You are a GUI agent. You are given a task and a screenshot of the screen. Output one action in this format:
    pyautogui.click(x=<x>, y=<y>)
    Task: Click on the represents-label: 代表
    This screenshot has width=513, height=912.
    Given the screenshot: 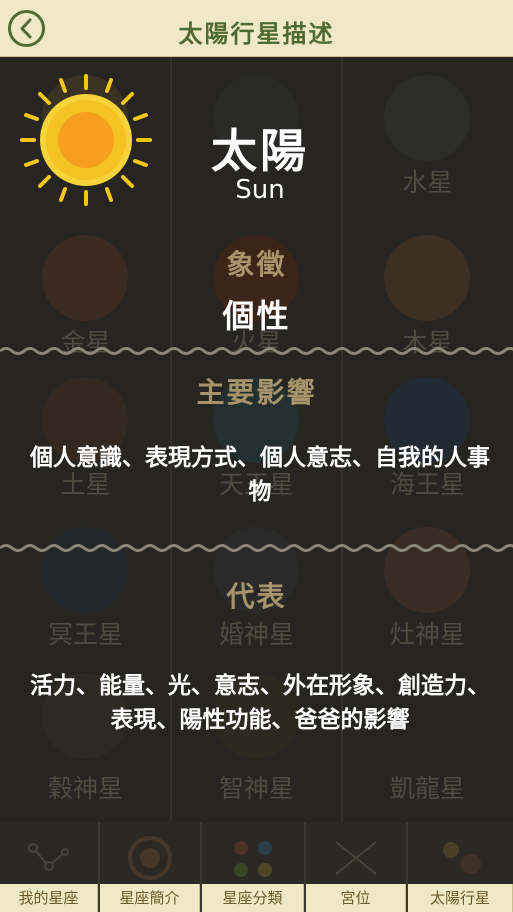 What is the action you would take?
    pyautogui.click(x=256, y=596)
    